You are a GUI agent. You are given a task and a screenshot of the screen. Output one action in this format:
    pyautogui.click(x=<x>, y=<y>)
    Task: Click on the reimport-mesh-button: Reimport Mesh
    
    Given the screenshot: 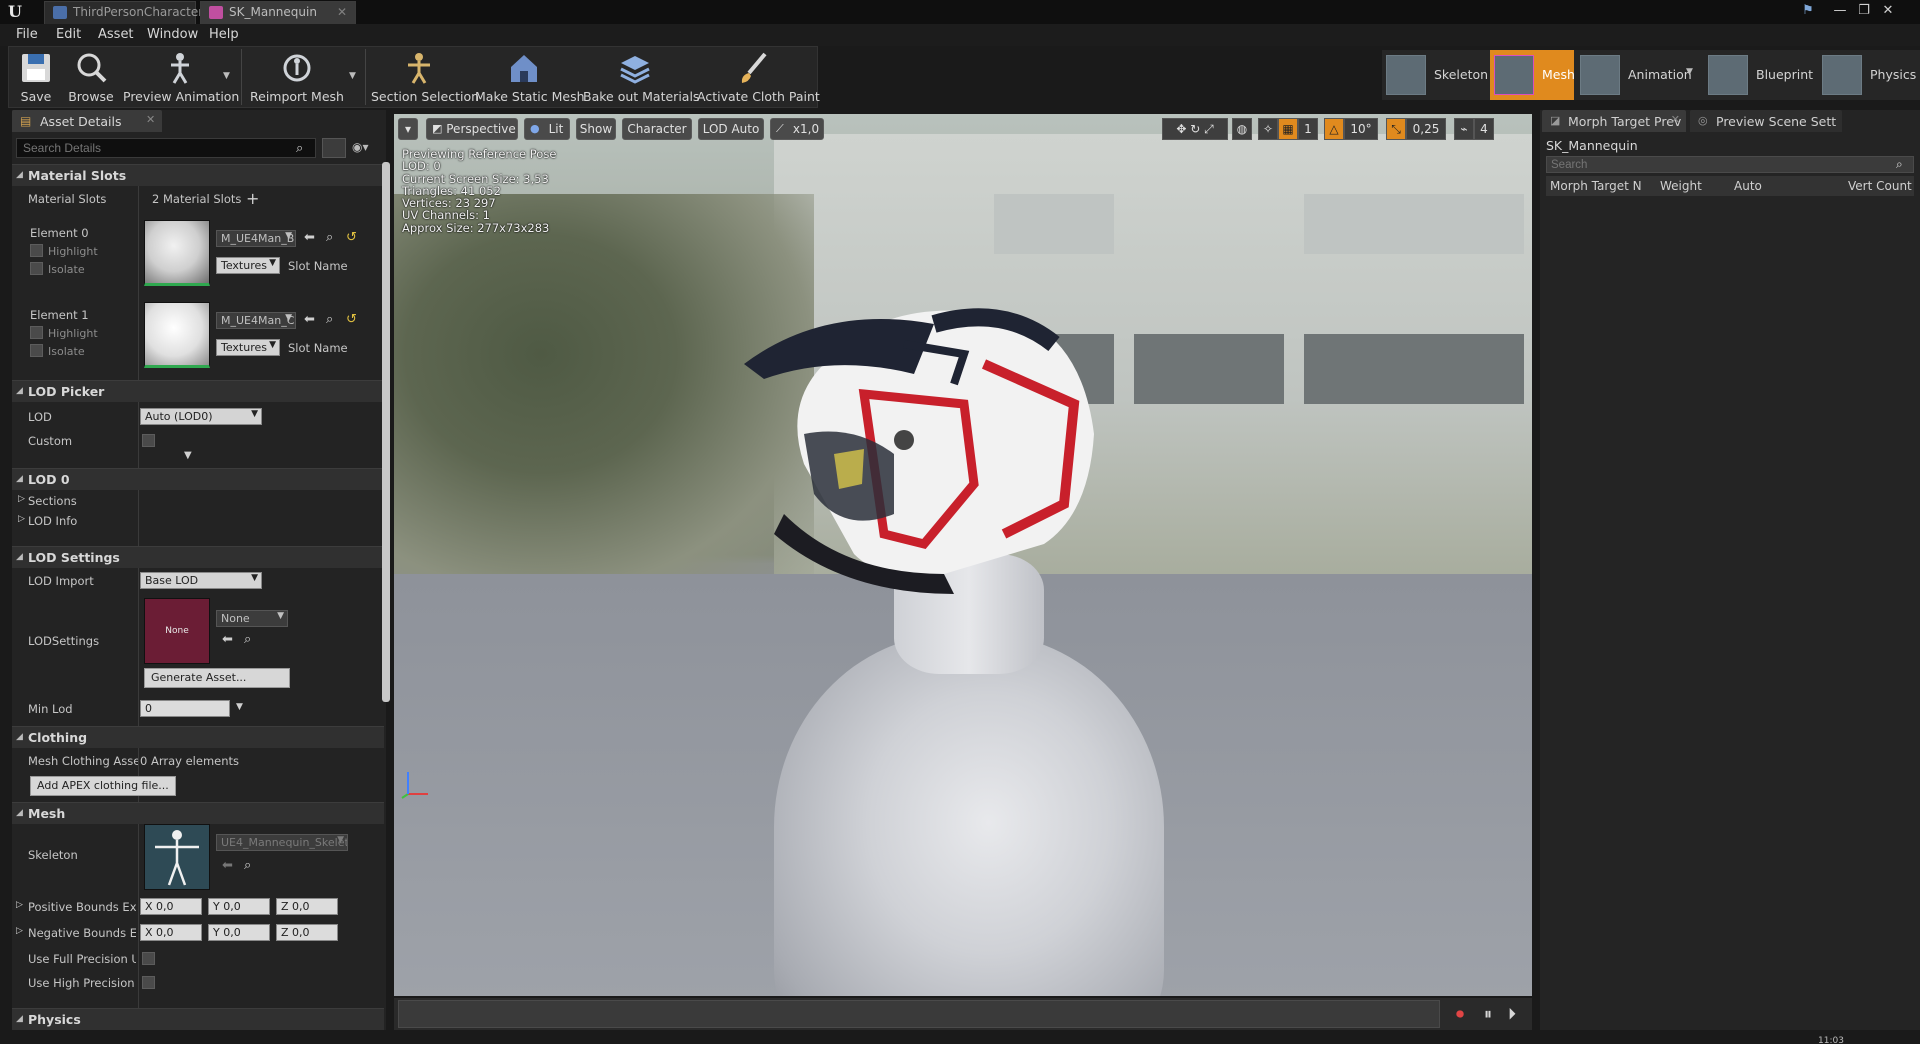 What is the action you would take?
    pyautogui.click(x=297, y=77)
    